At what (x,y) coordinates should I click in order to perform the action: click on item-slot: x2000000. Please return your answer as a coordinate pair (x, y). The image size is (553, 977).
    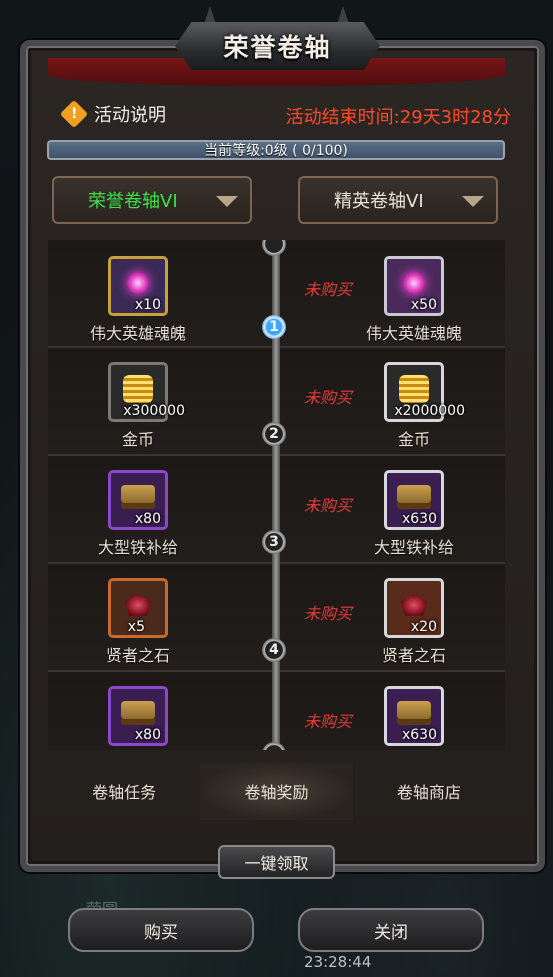
    Looking at the image, I should click on (424, 392).